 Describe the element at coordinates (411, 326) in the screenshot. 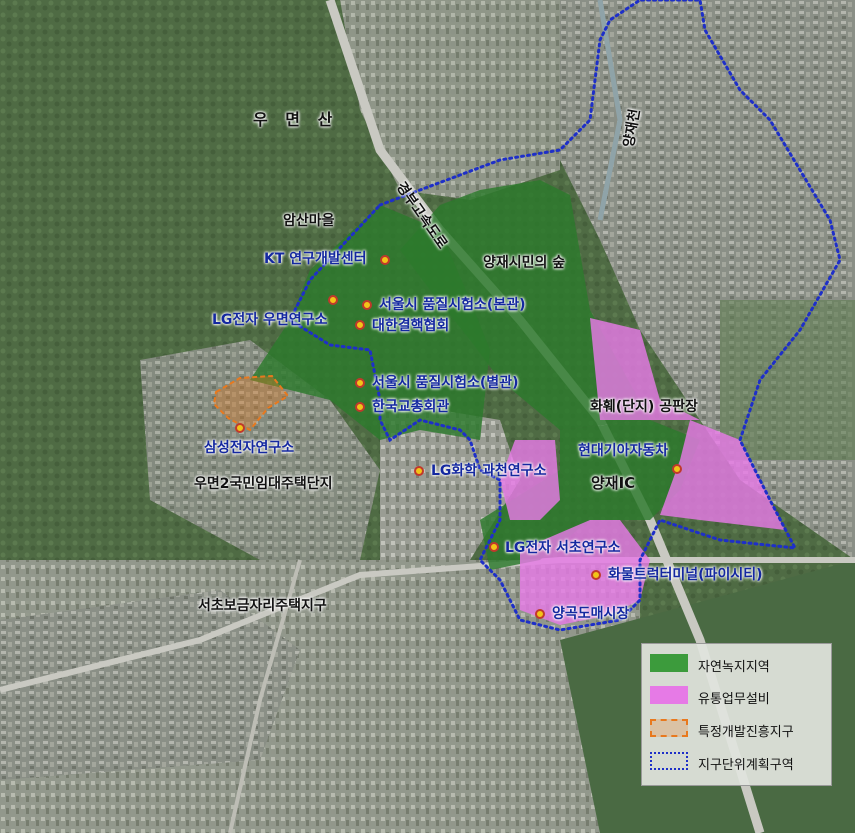

I see `korea-consumer-label: 대한결핵협회` at that location.